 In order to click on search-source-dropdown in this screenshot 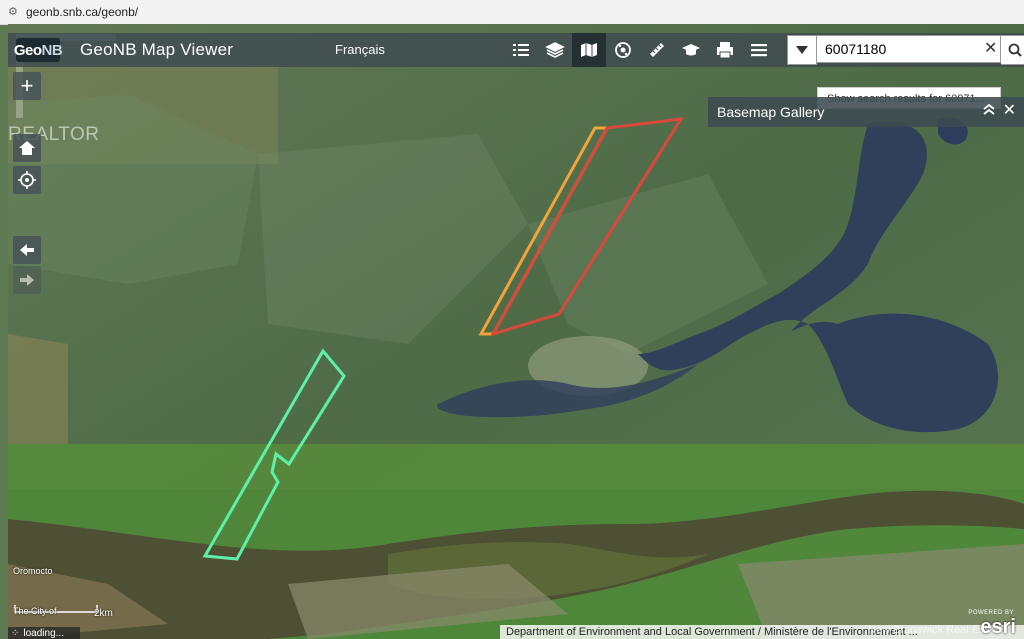, I will do `click(802, 50)`.